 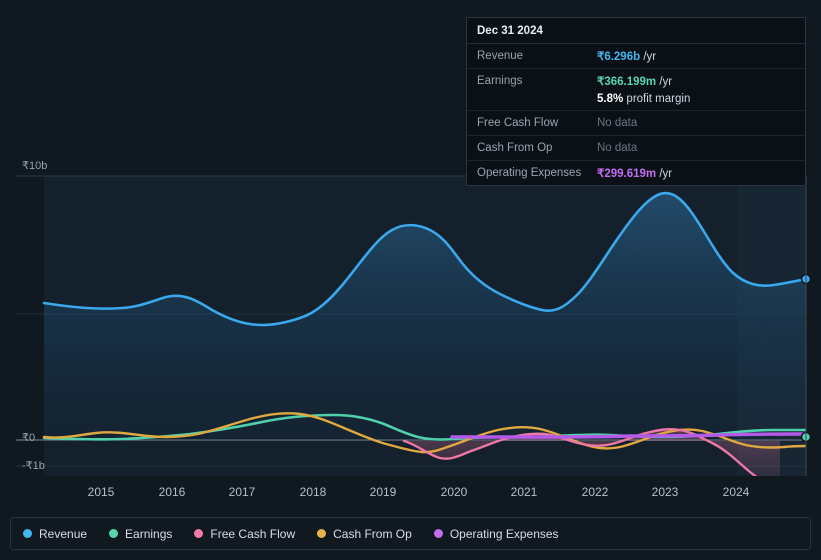 What do you see at coordinates (29, 438) in the screenshot?
I see `y-axis-label-zero: ₹0` at bounding box center [29, 438].